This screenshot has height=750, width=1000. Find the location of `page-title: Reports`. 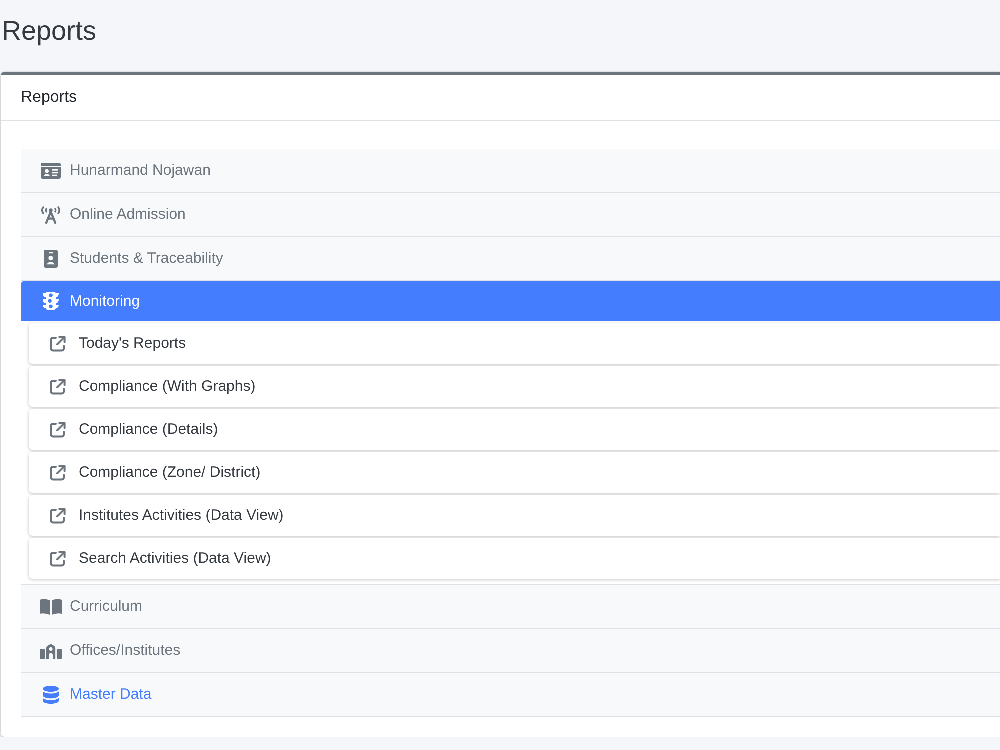

page-title: Reports is located at coordinates (49, 31).